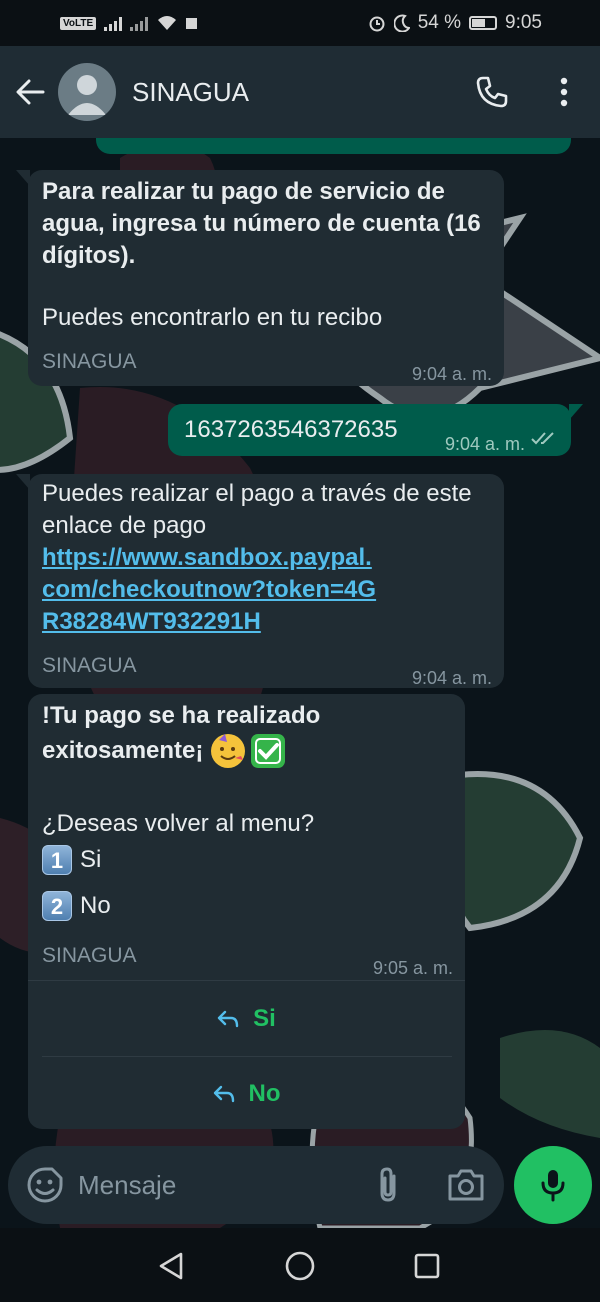 The height and width of the screenshot is (1302, 600). I want to click on emoji-icon, so click(45, 1185).